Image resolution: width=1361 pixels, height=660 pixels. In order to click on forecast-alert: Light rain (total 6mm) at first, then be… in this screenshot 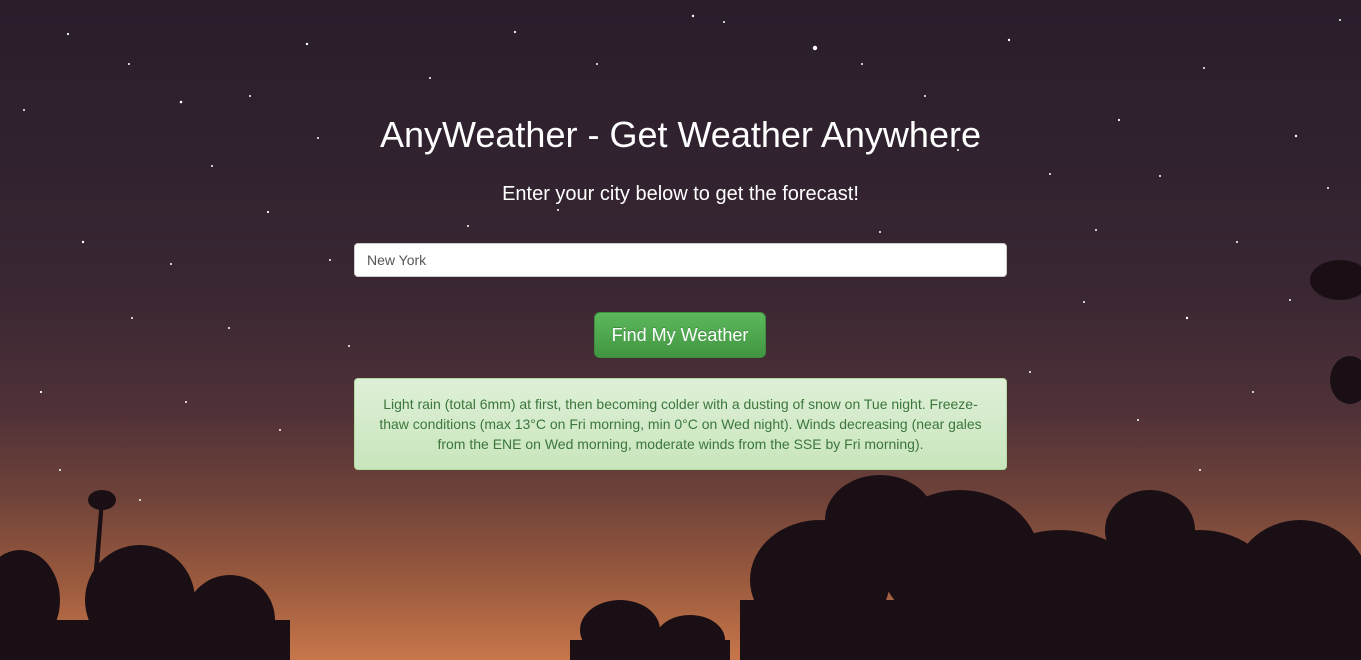, I will do `click(680, 424)`.